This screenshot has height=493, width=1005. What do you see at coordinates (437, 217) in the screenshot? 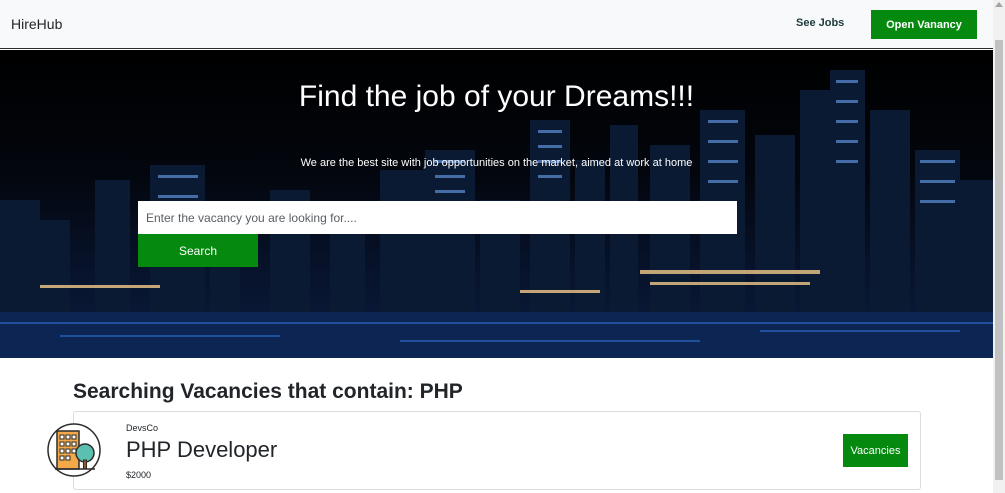
I see `vacancy-search-input` at bounding box center [437, 217].